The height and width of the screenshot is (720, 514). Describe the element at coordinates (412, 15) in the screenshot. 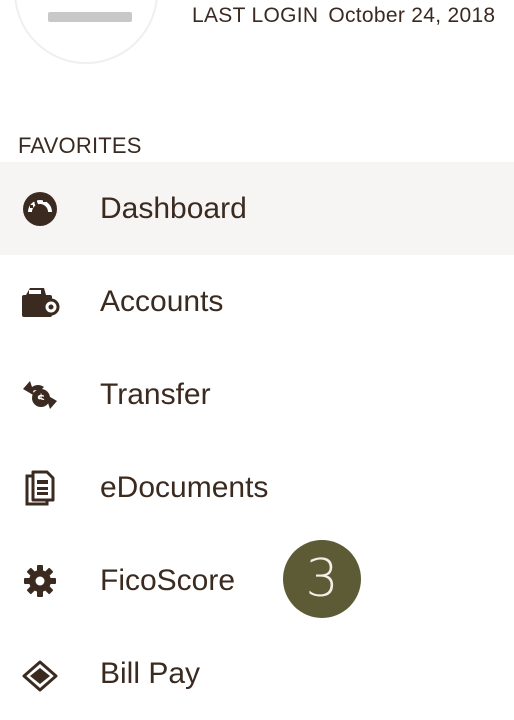

I see `last-login-value: October 24, 2018` at that location.